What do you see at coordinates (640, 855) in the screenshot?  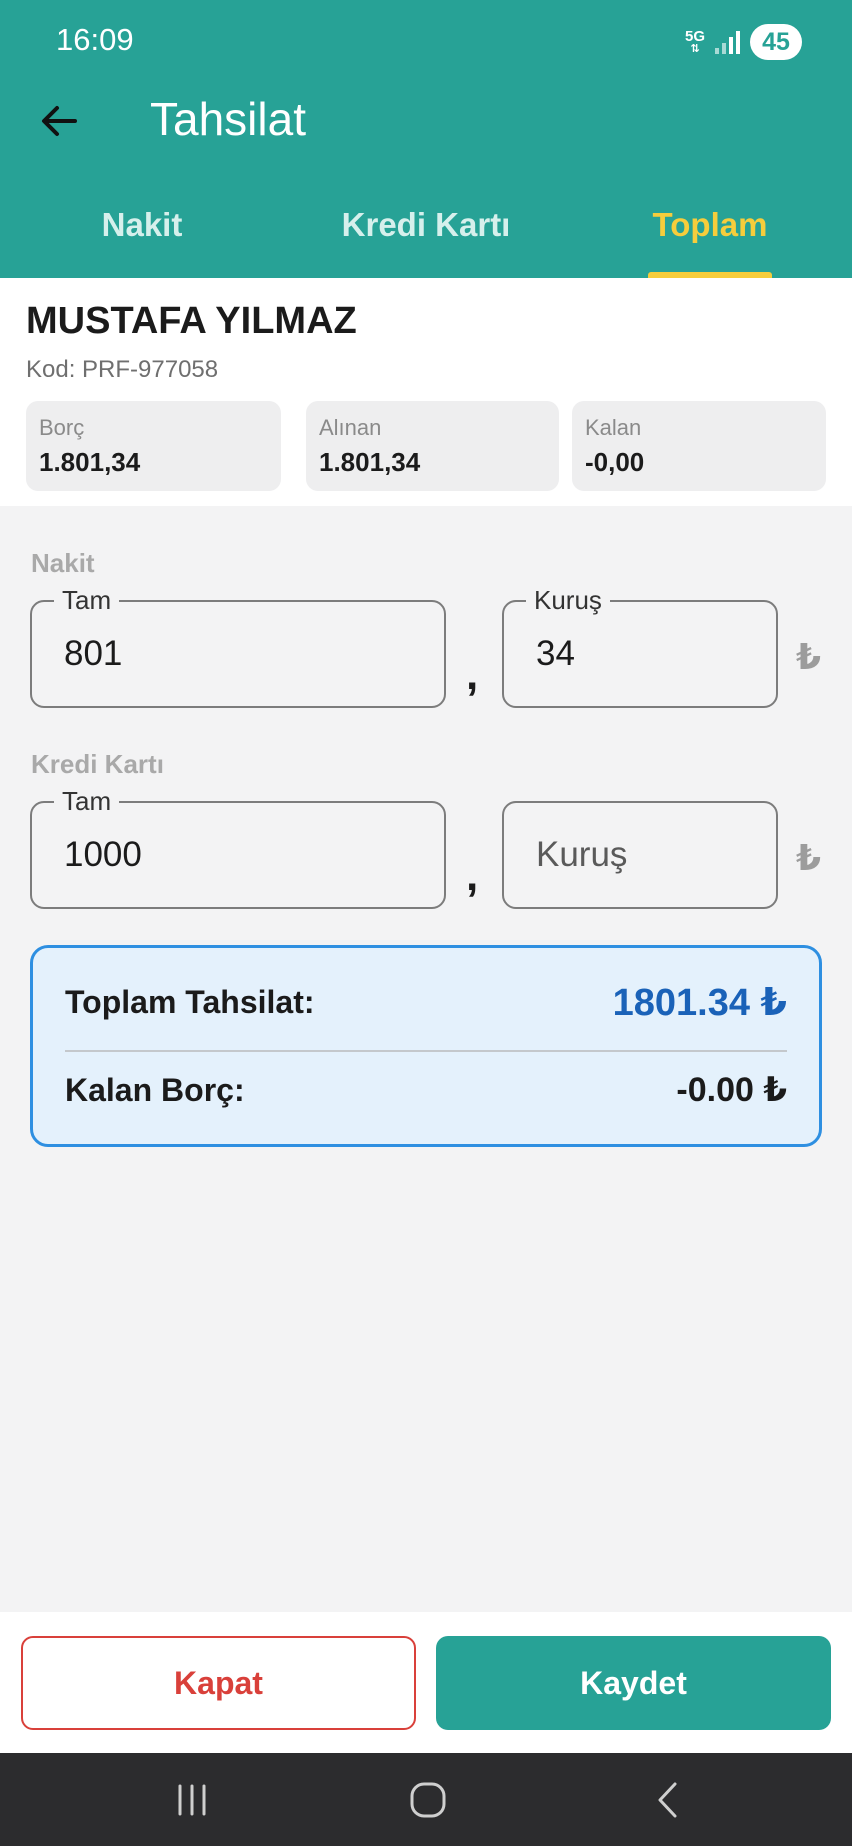 I see `card-cents-input: Kuruş` at bounding box center [640, 855].